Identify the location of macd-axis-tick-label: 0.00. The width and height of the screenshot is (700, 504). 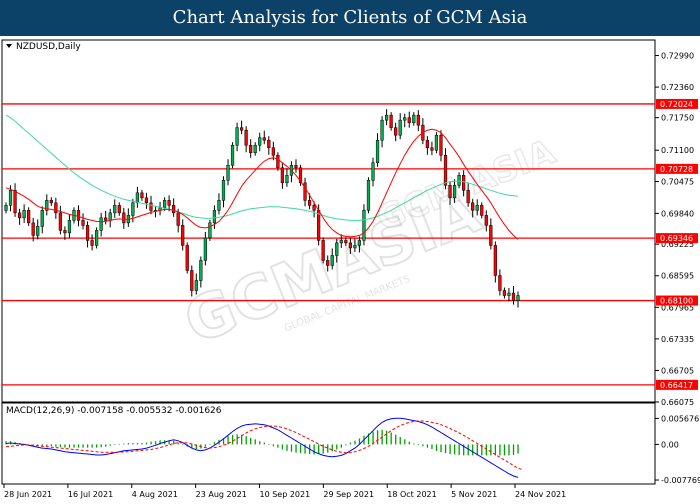
(670, 444).